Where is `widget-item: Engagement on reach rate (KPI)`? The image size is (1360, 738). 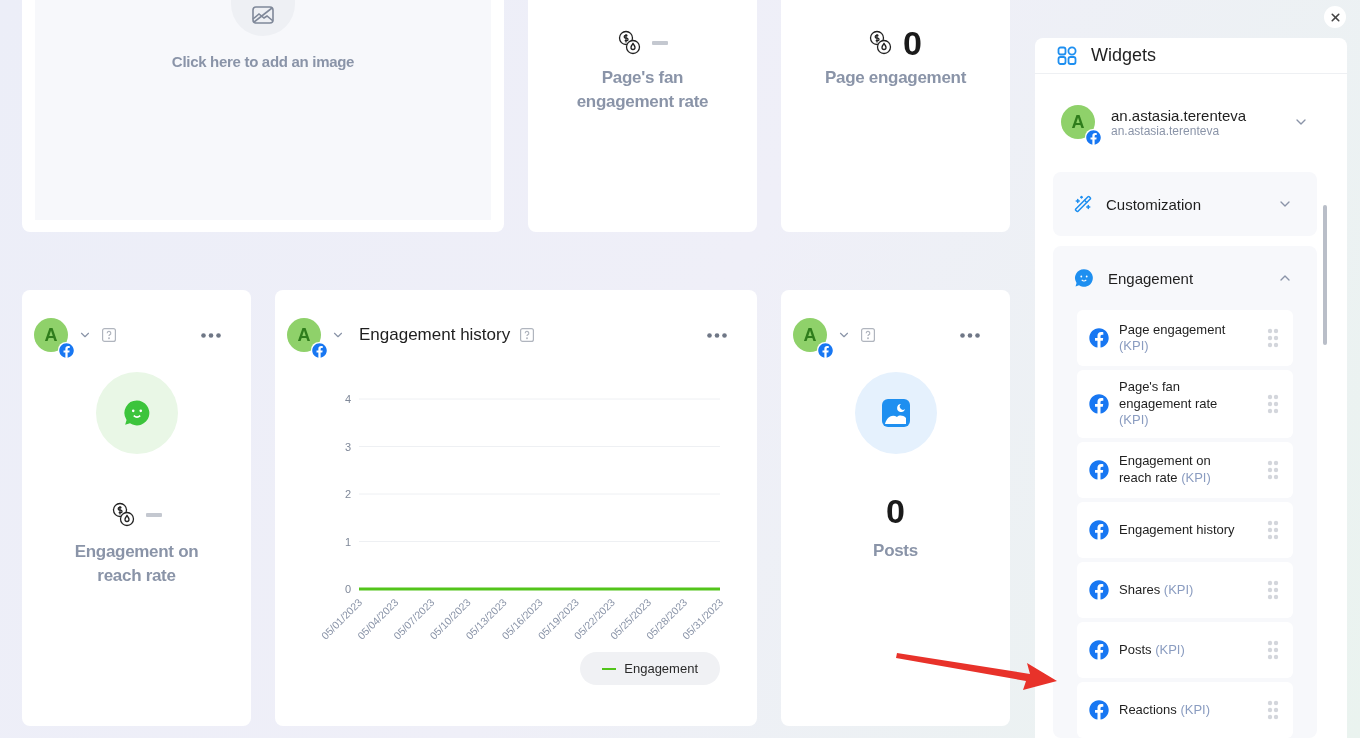 widget-item: Engagement on reach rate (KPI) is located at coordinates (1185, 470).